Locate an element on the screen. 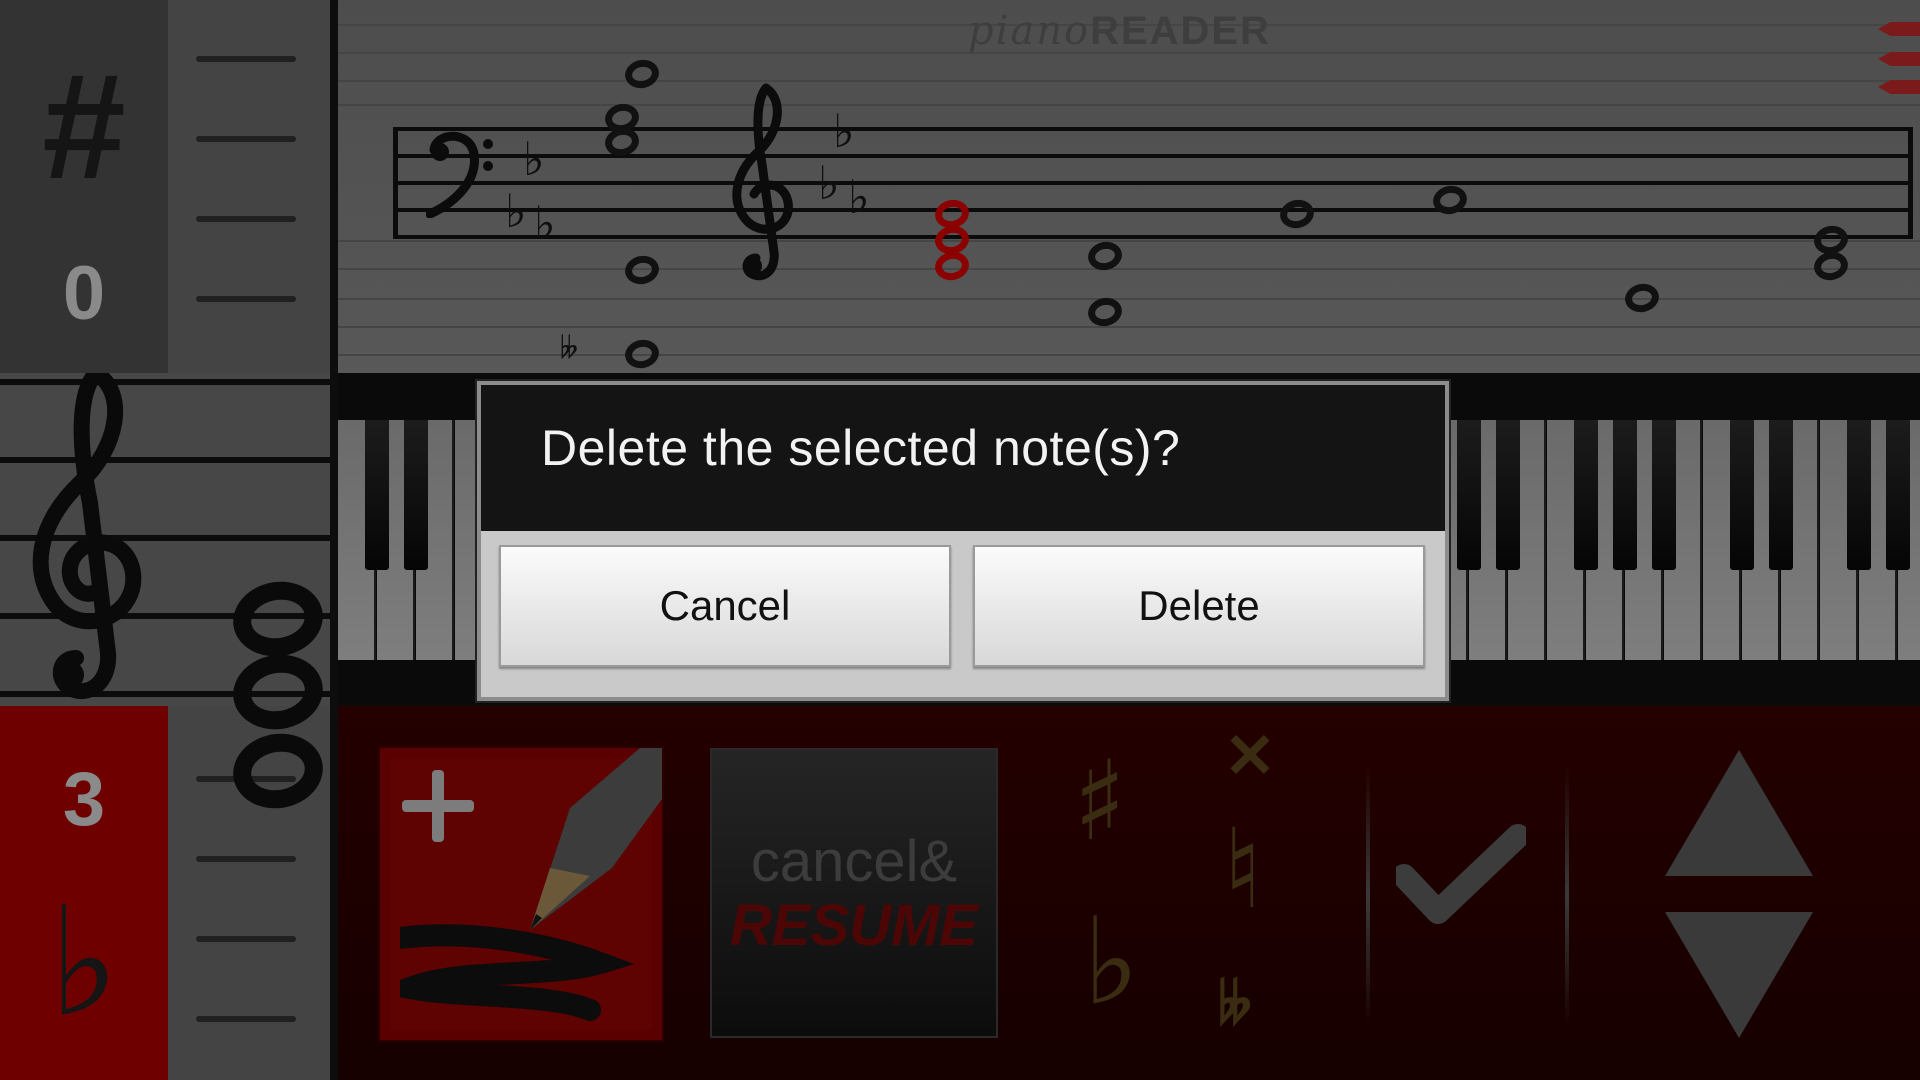 The image size is (1920, 1080). double-flat-button: 𝄫 is located at coordinates (1235, 1004).